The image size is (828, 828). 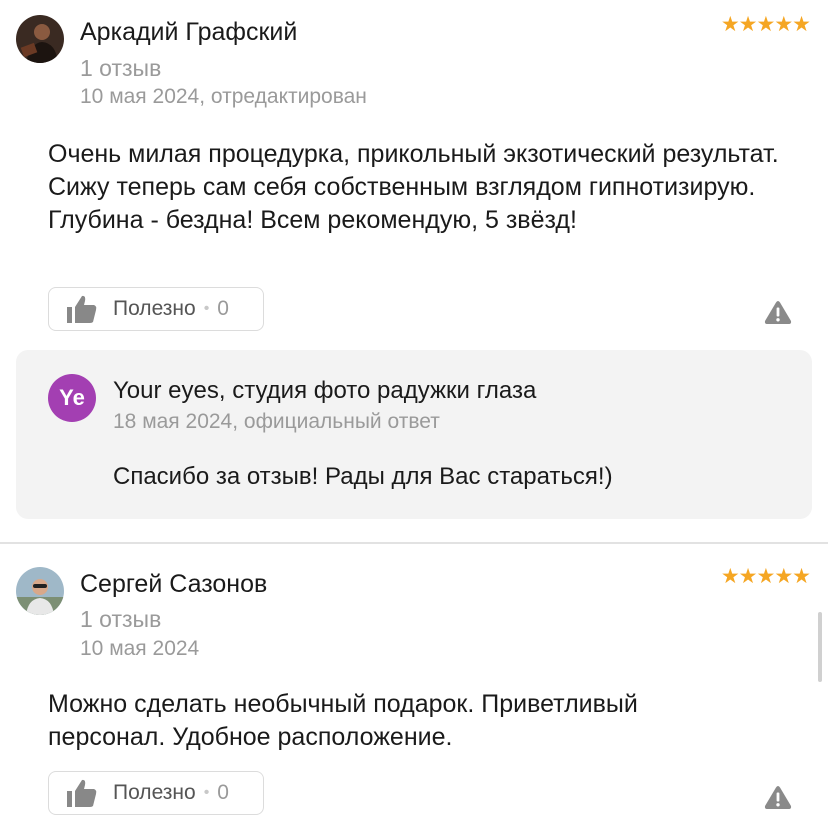 I want to click on reply-date: 18 мая 2024, официальный ответ, so click(x=276, y=421).